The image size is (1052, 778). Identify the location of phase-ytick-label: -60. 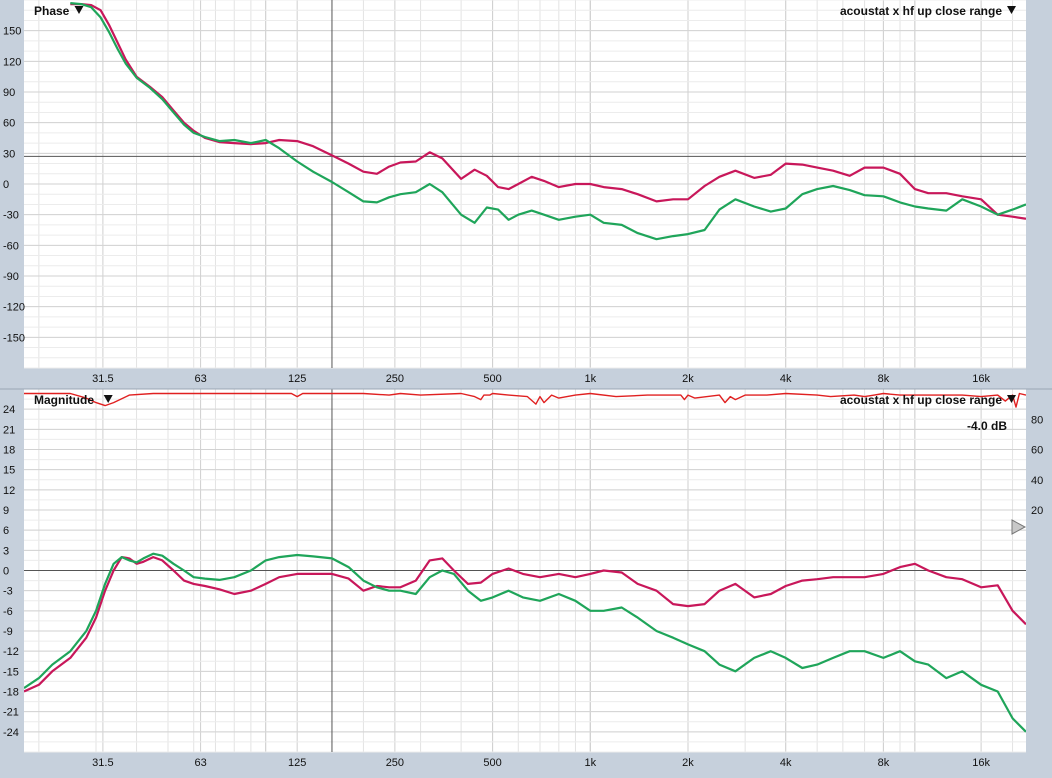
(11, 246).